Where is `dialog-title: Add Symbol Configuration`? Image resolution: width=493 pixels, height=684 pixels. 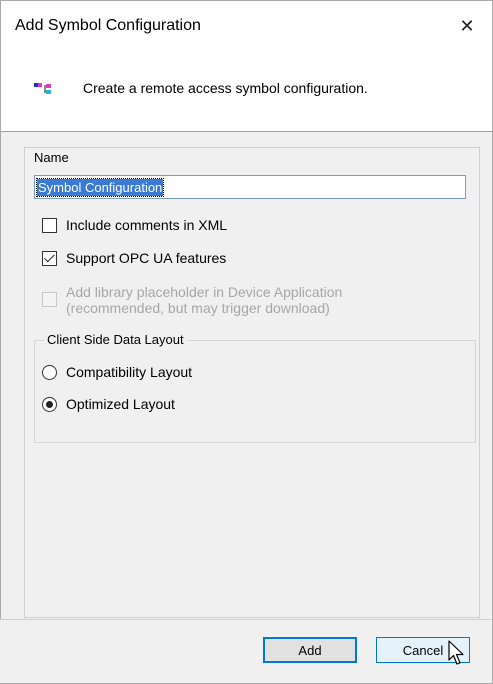 dialog-title: Add Symbol Configuration is located at coordinates (108, 25).